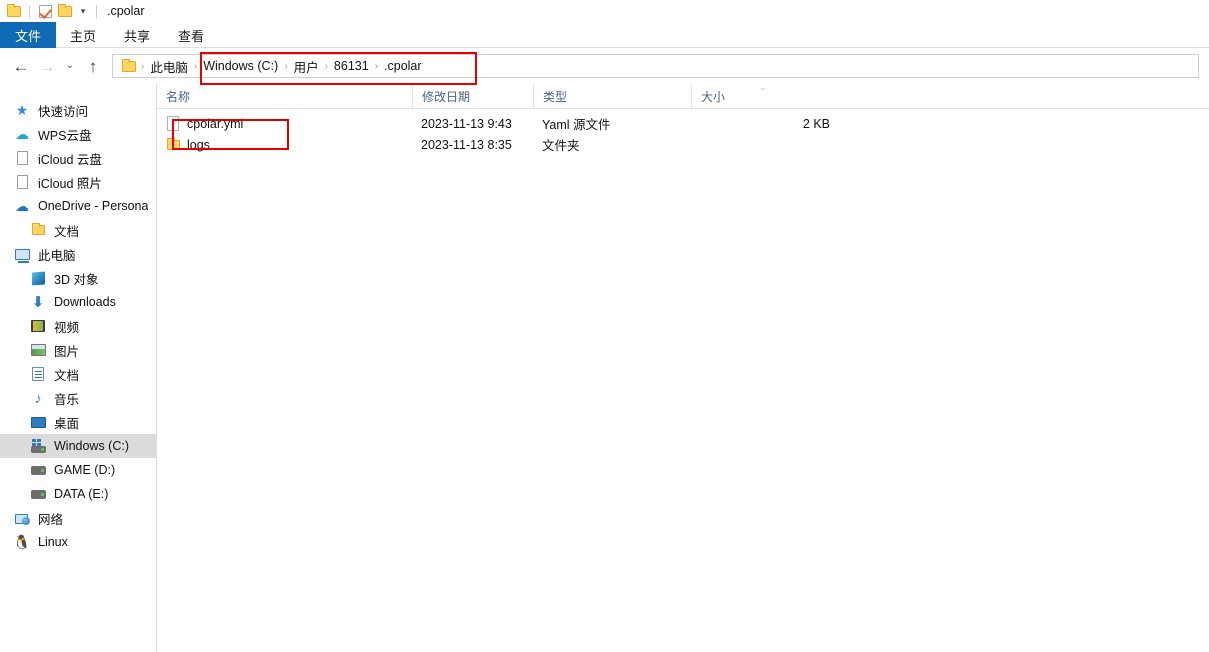 This screenshot has height=652, width=1209. I want to click on sidebar-item-label: WPS云盘, so click(65, 135).